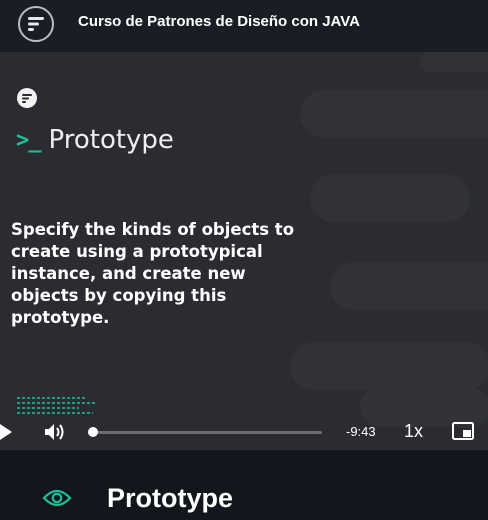 Image resolution: width=488 pixels, height=520 pixels. What do you see at coordinates (244, 485) in the screenshot?
I see `lesson-header: Prototype` at bounding box center [244, 485].